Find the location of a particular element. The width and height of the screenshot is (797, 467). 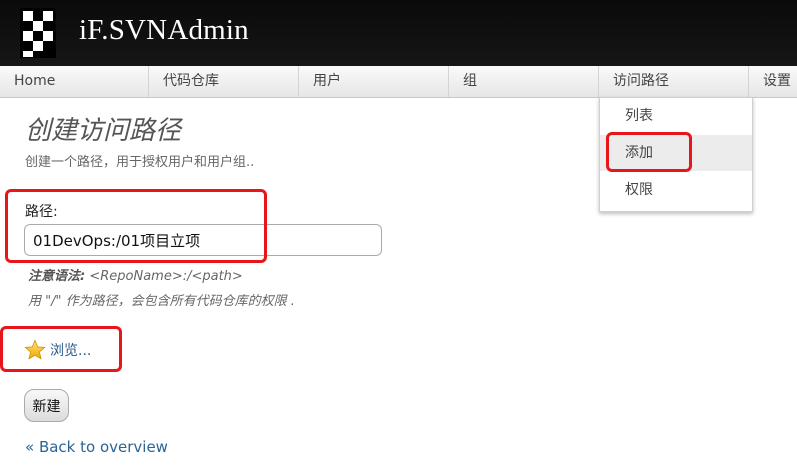

nav-item-settings: 设置 is located at coordinates (773, 81).